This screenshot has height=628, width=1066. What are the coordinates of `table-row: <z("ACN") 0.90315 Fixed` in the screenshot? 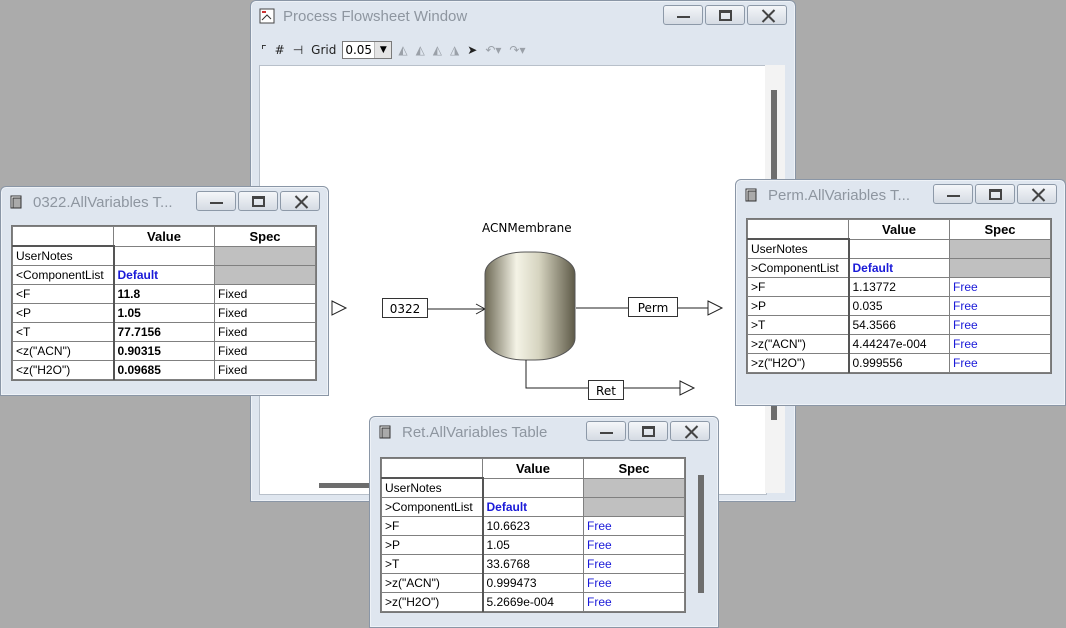 It's located at (164, 351).